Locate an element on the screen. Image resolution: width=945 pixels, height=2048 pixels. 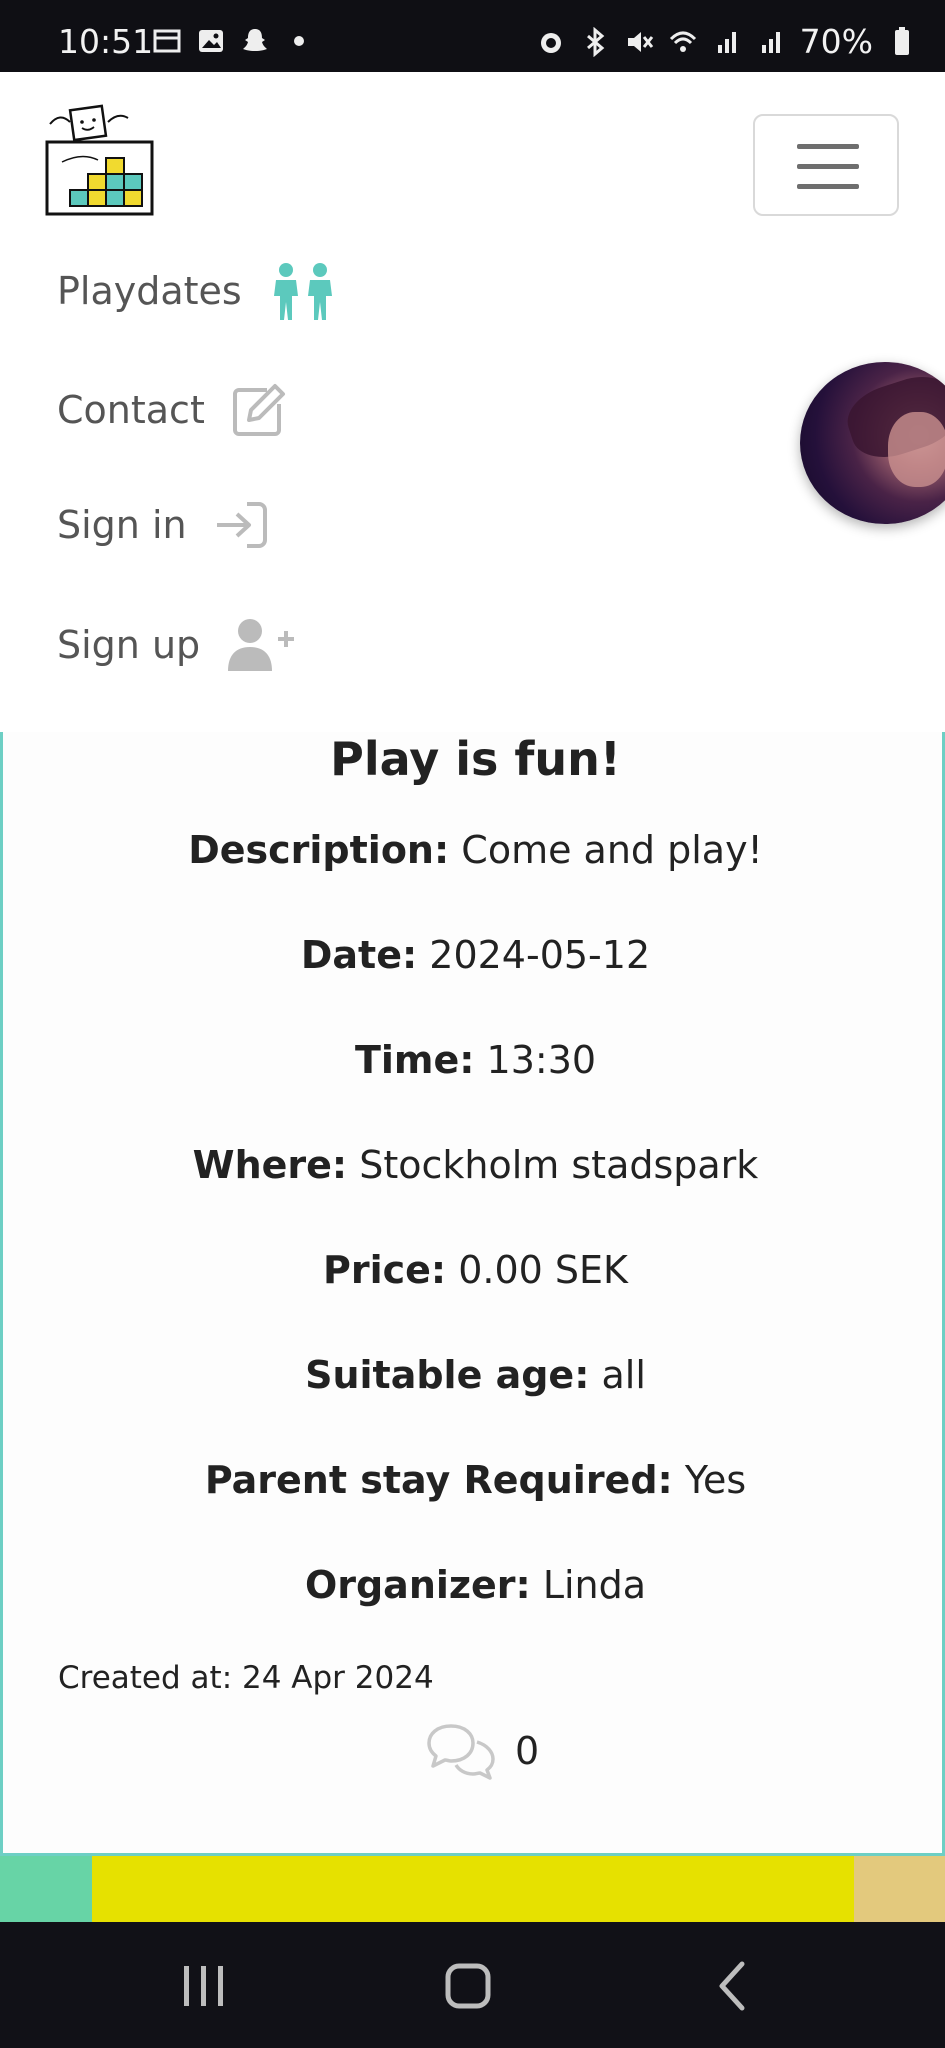
battery-percent: 70% is located at coordinates (836, 41).